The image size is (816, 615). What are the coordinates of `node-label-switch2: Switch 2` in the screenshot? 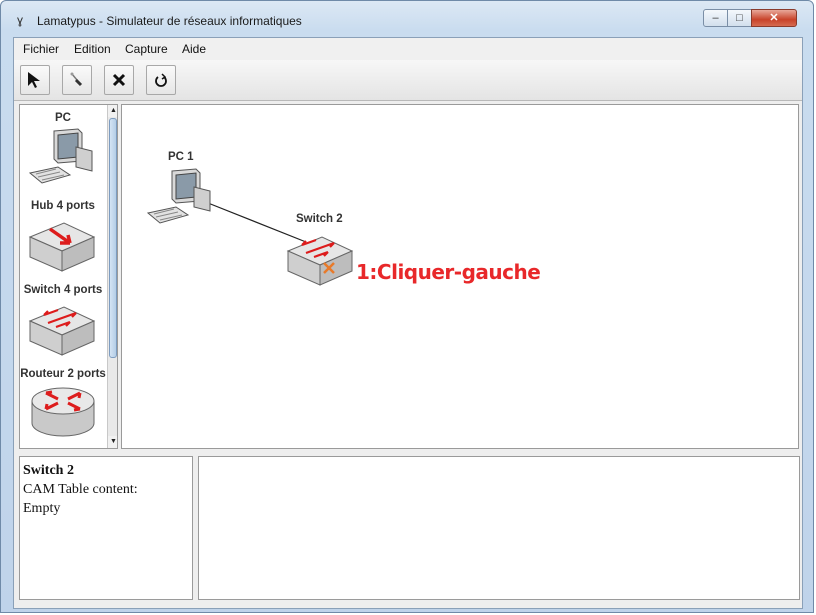 It's located at (319, 219).